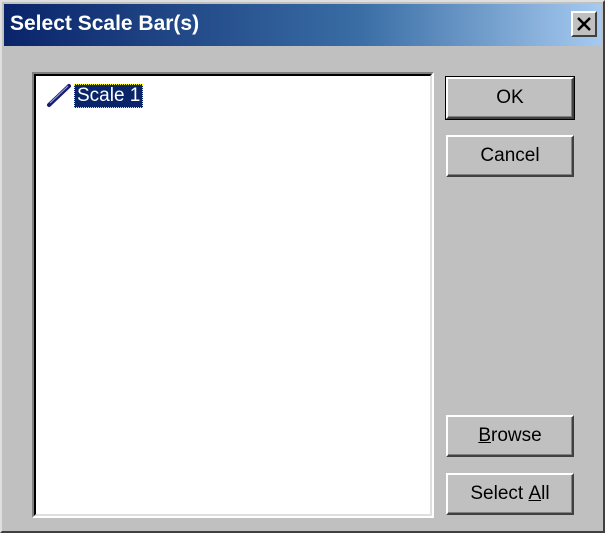 This screenshot has height=537, width=607. I want to click on ok-button: OK, so click(510, 98).